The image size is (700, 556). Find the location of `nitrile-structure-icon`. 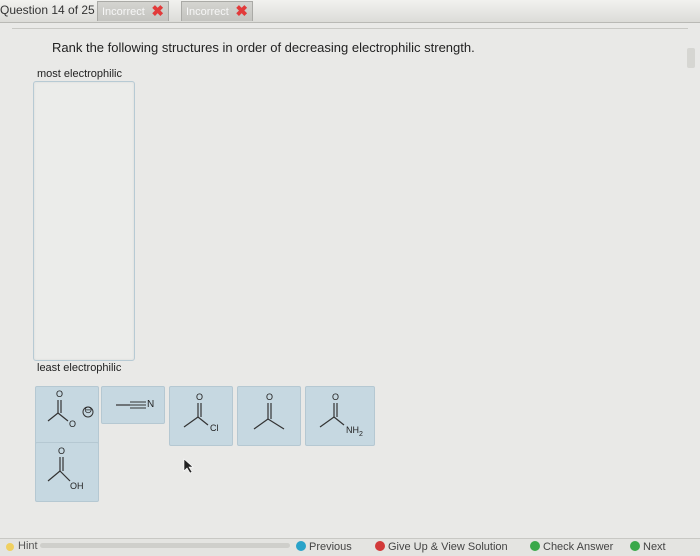

nitrile-structure-icon is located at coordinates (131, 405).